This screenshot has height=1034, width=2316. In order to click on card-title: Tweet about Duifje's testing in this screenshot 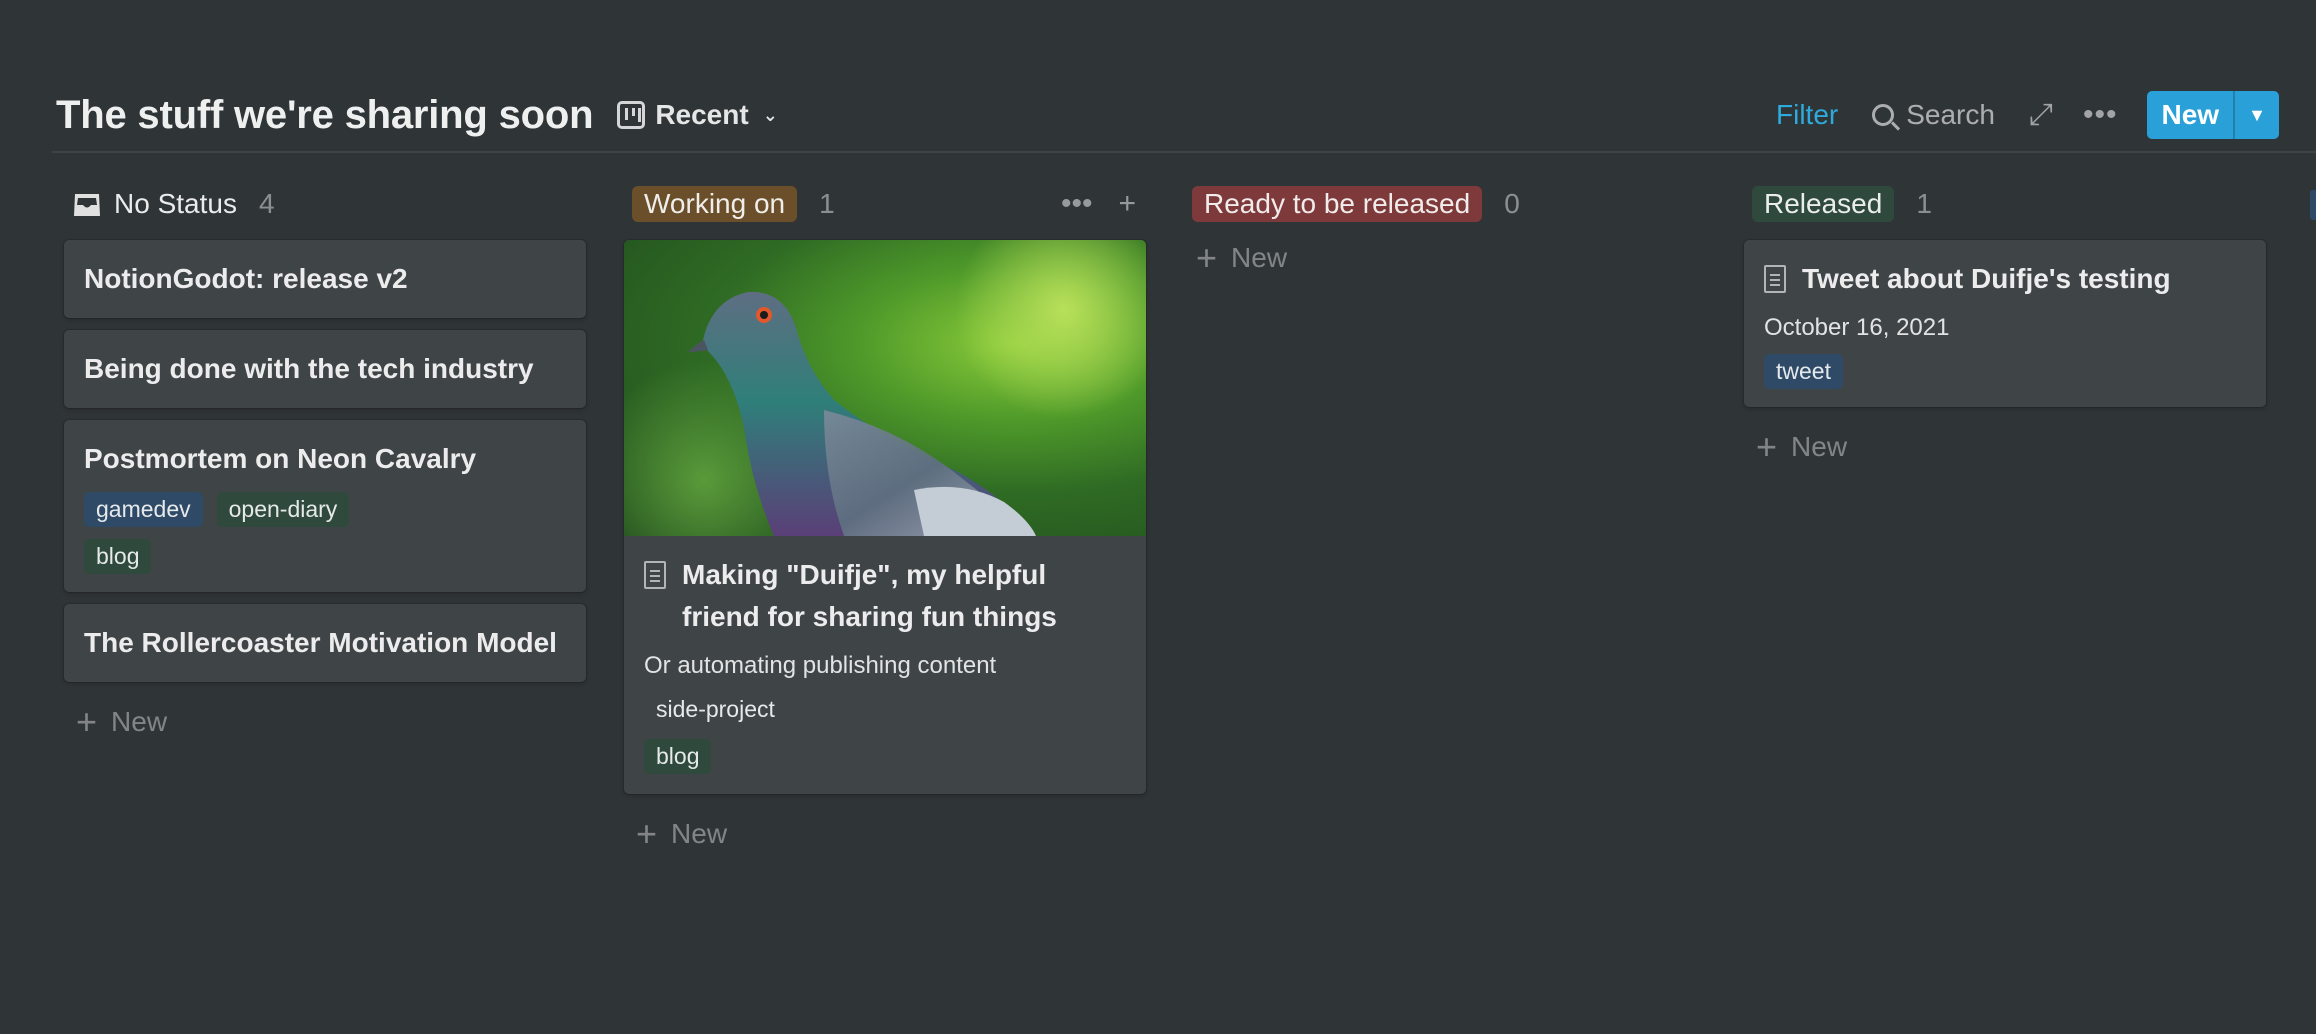, I will do `click(1986, 278)`.